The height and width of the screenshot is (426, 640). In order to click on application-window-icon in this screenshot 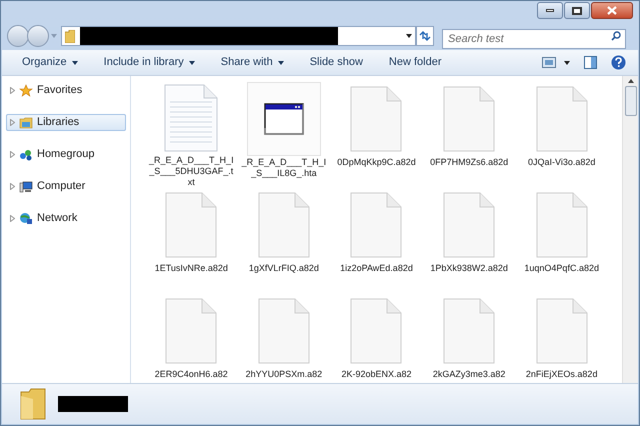, I will do `click(284, 119)`.